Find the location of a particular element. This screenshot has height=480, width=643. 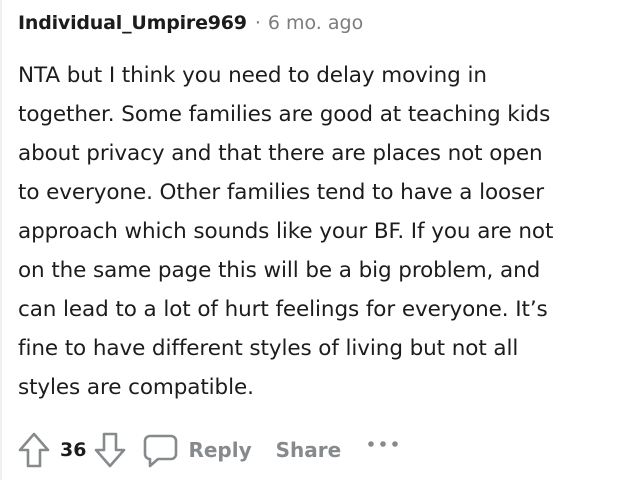

upvote-button is located at coordinates (34, 450).